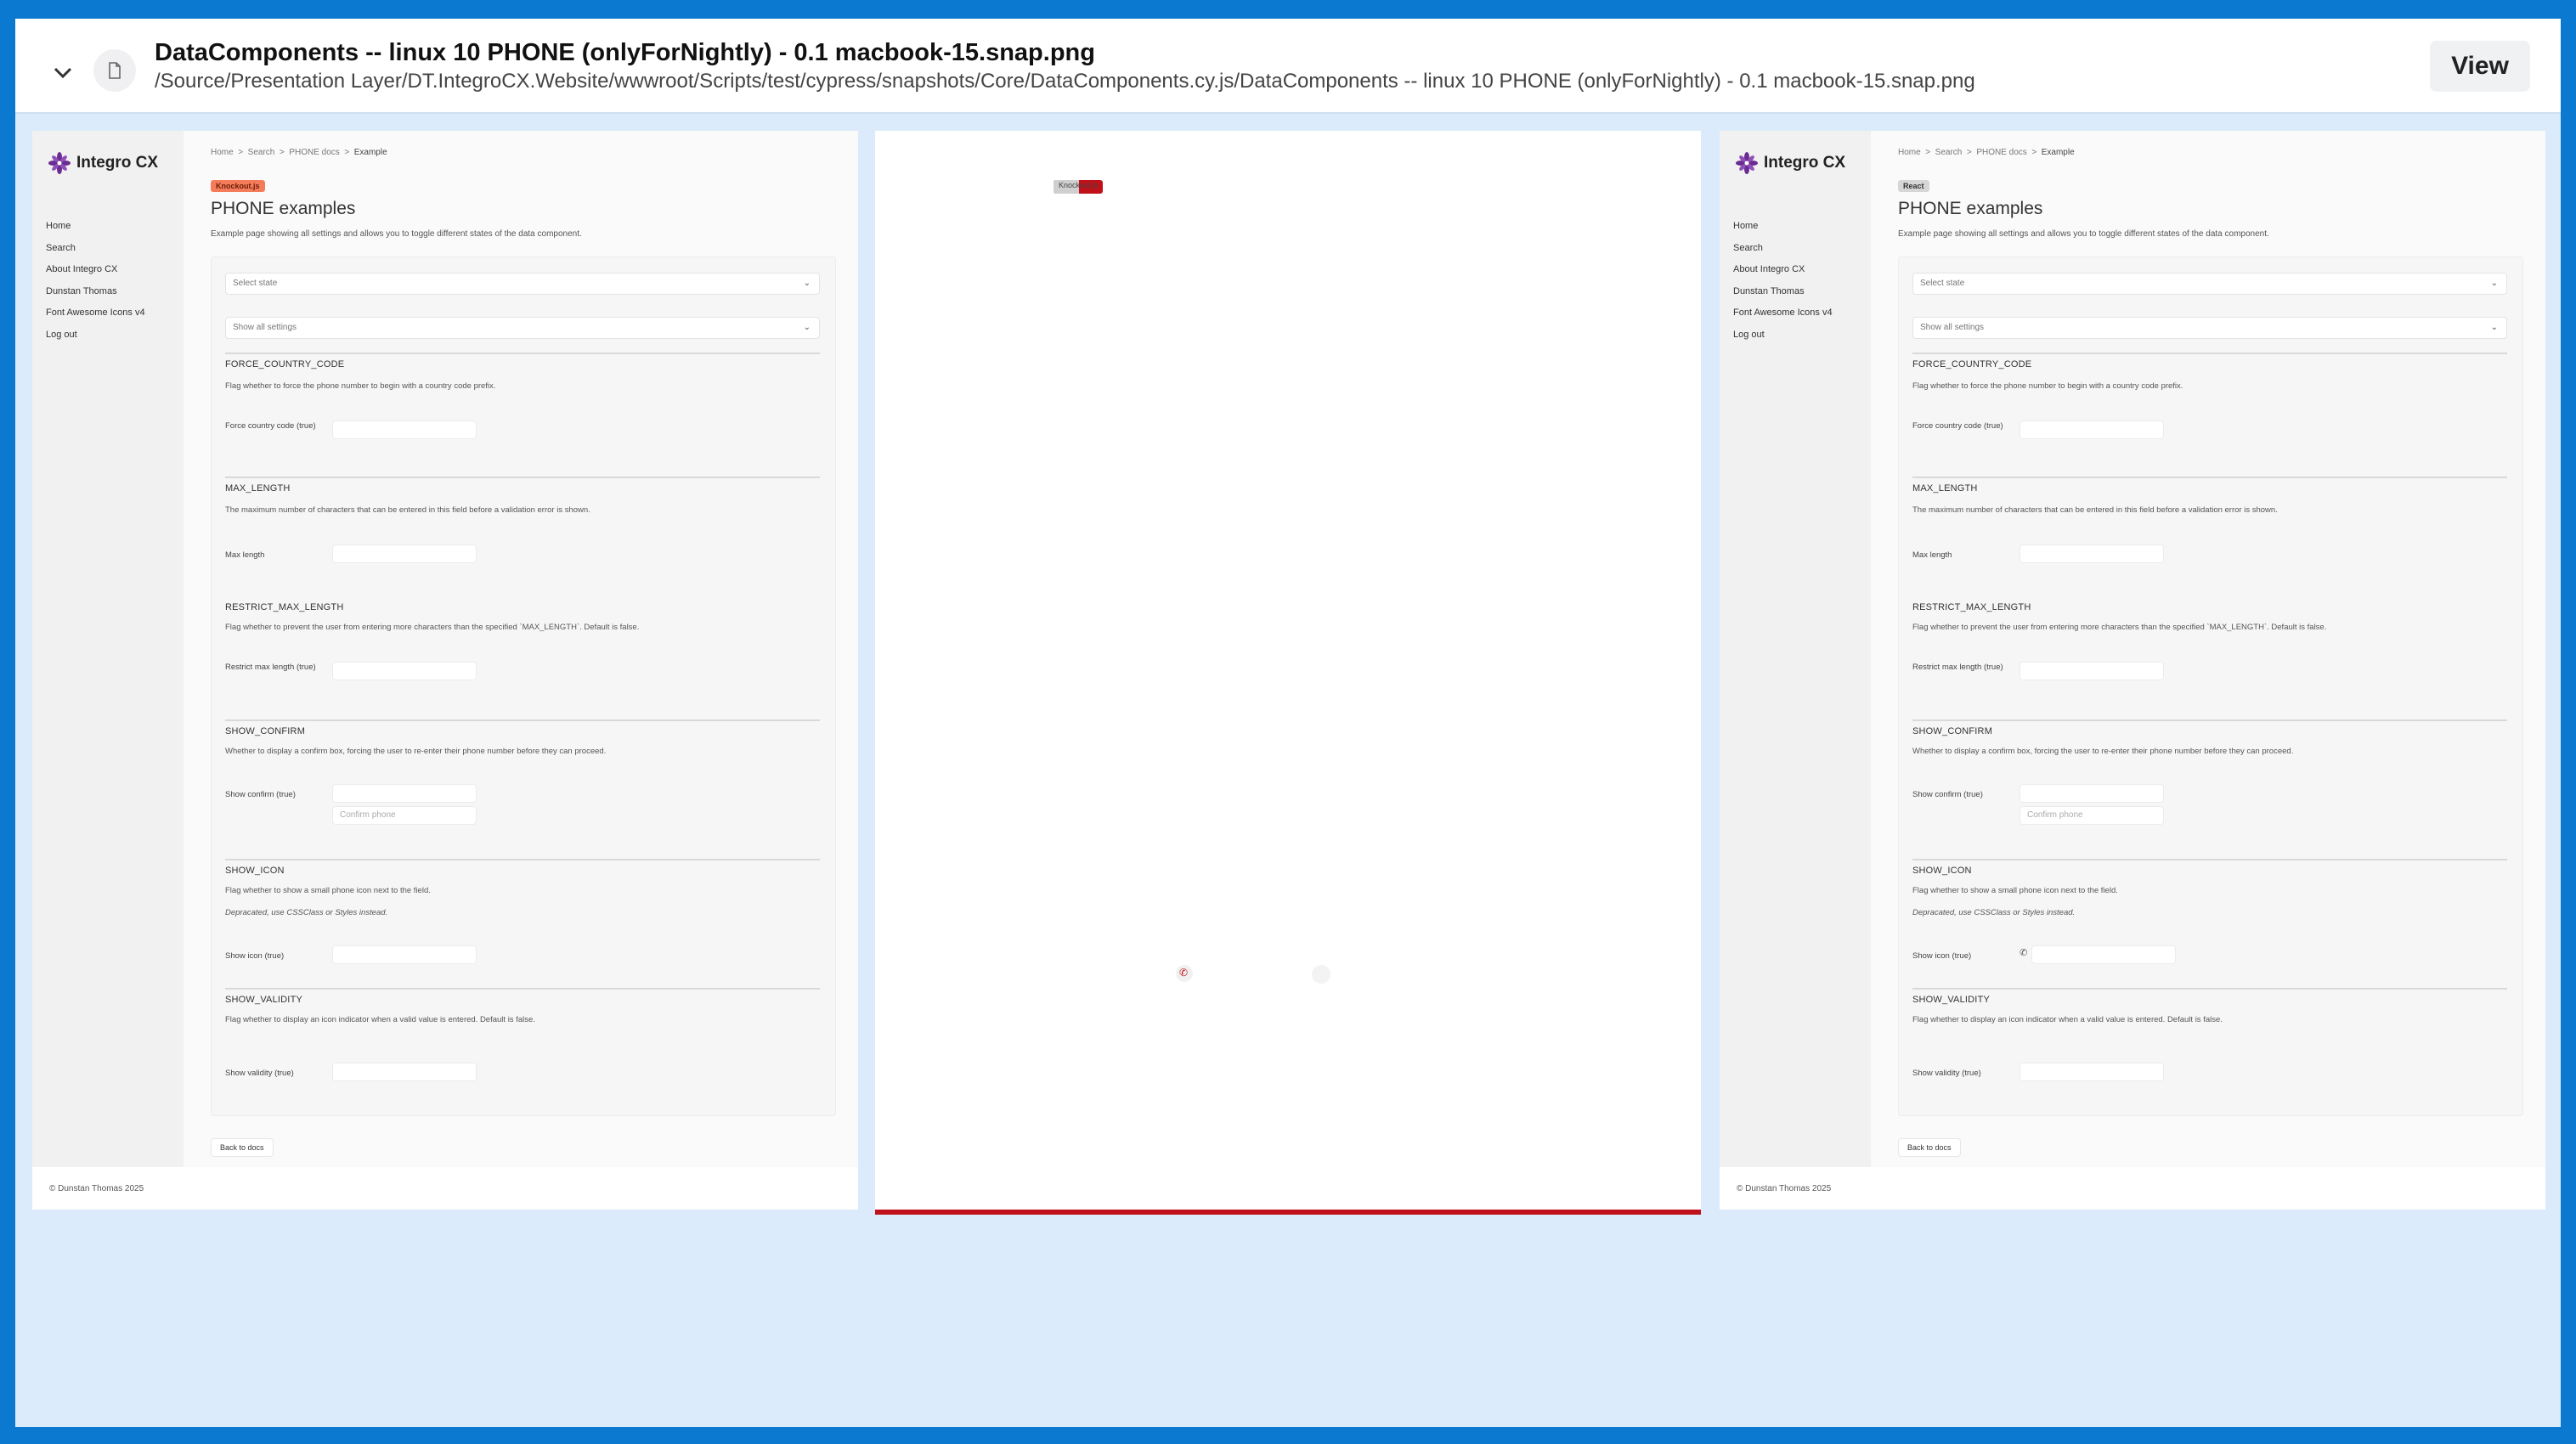 The image size is (2576, 1444). Describe the element at coordinates (1914, 186) in the screenshot. I see `framework-badge: React` at that location.